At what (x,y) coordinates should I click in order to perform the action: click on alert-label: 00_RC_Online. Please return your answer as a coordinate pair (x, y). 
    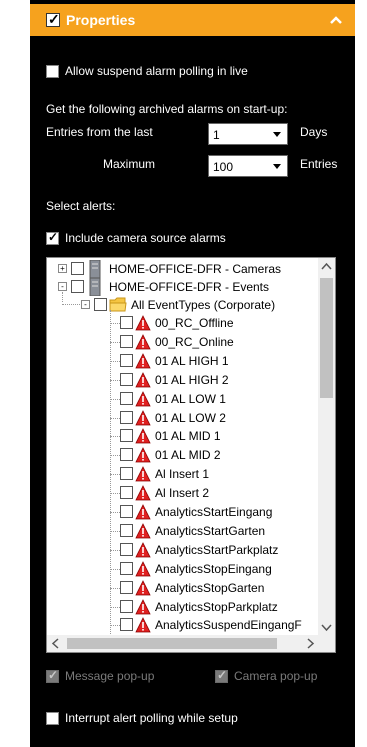
    Looking at the image, I should click on (194, 341).